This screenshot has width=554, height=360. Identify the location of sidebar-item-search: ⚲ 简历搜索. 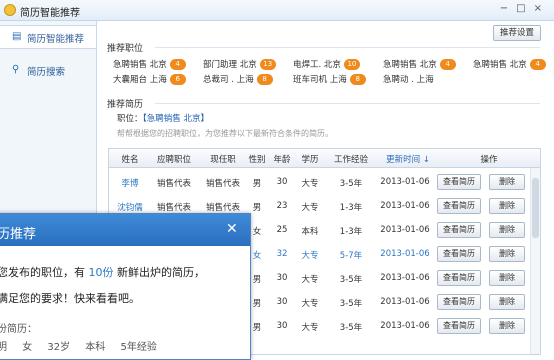
(48, 70).